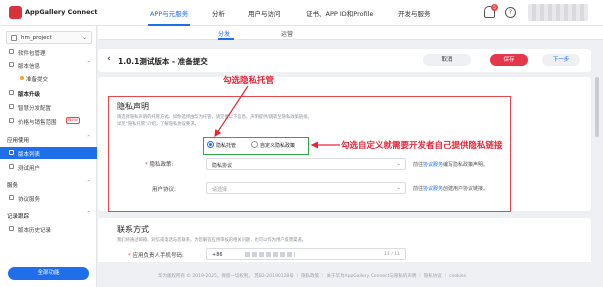  What do you see at coordinates (73, 120) in the screenshot?
I see `new-badge: New` at bounding box center [73, 120].